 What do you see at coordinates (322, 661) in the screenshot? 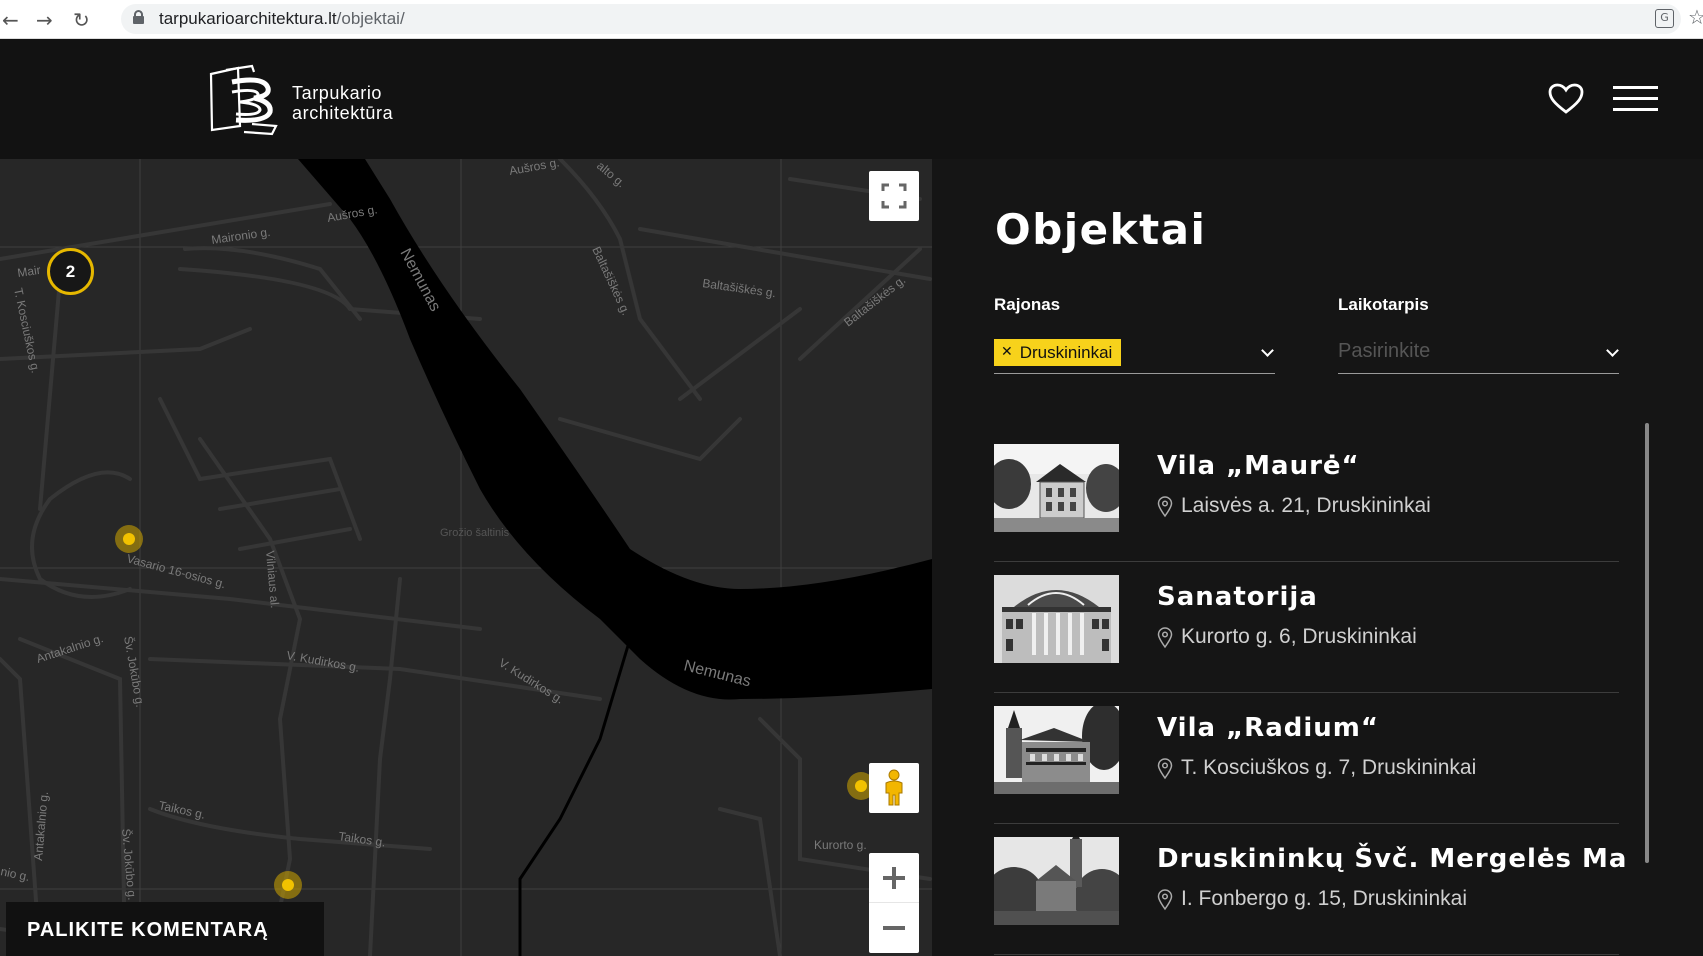
I see `map-label-kudirkos-1: V. Kudirkos g.` at bounding box center [322, 661].